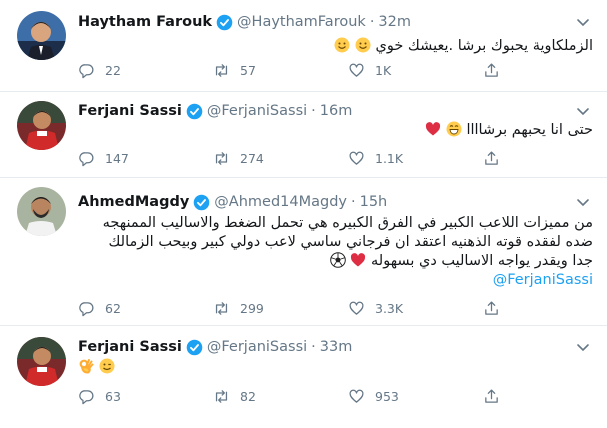 The image size is (607, 428). Describe the element at coordinates (293, 310) in the screenshot. I see `tweet-actions: 62 299 3.3K` at that location.